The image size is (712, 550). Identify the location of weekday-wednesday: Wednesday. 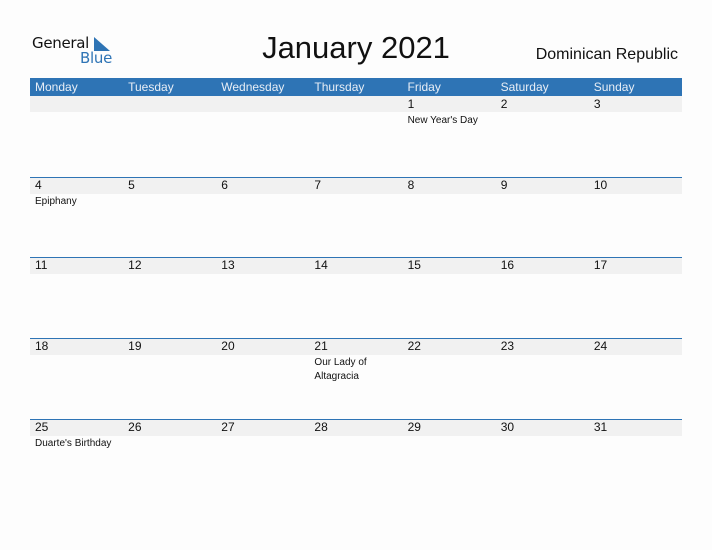
(253, 87).